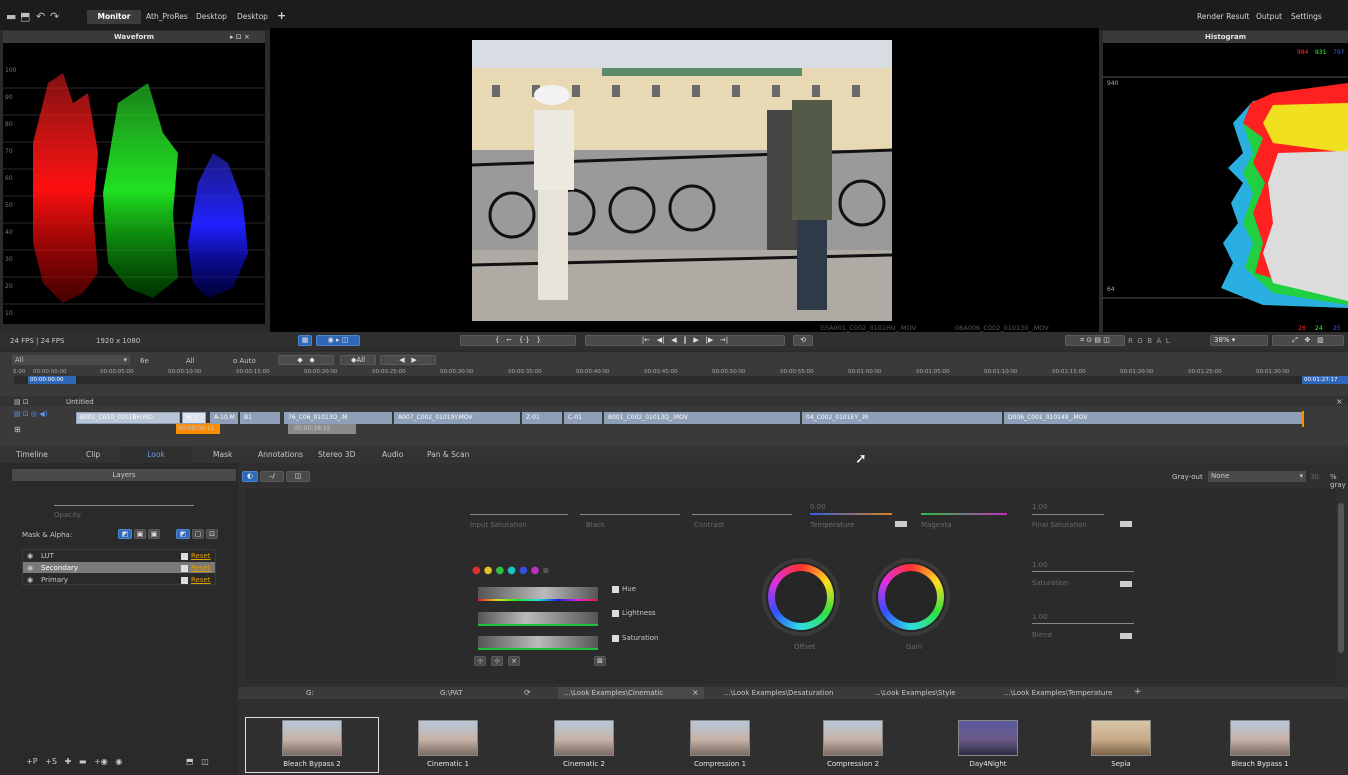  I want to click on mask-shape-button: ▣, so click(140, 534).